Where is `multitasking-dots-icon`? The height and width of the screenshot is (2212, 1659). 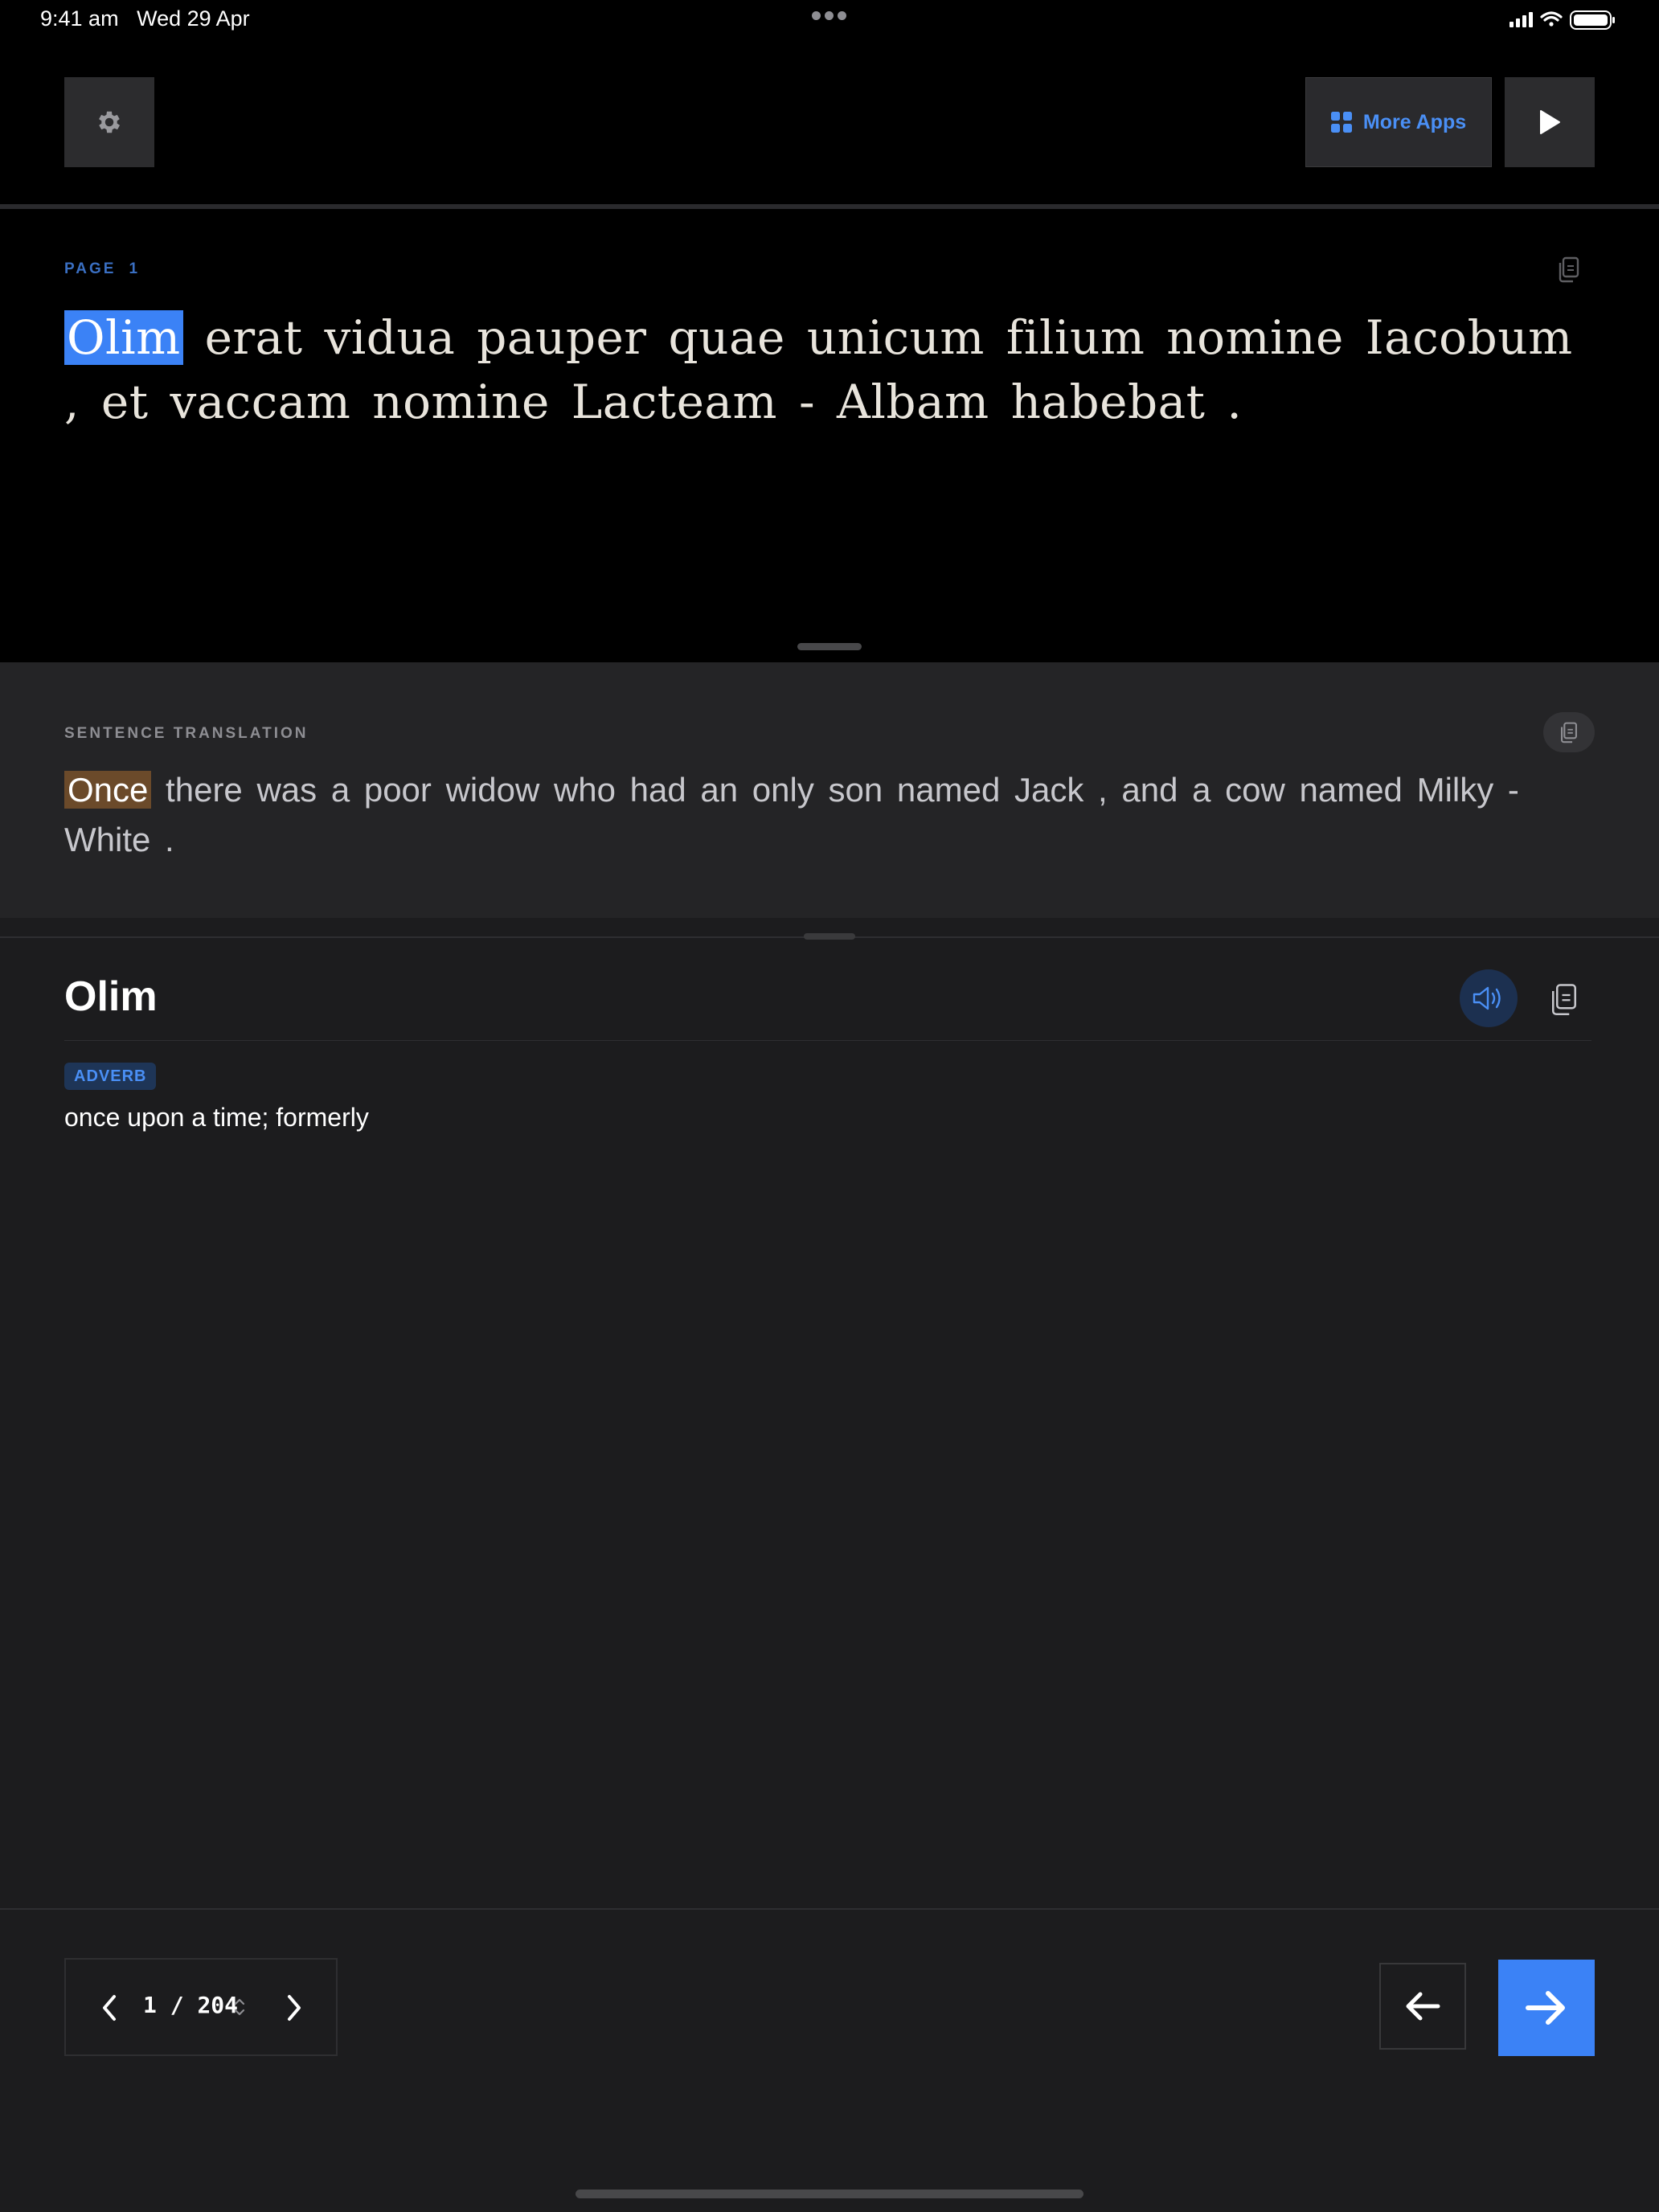 multitasking-dots-icon is located at coordinates (829, 16).